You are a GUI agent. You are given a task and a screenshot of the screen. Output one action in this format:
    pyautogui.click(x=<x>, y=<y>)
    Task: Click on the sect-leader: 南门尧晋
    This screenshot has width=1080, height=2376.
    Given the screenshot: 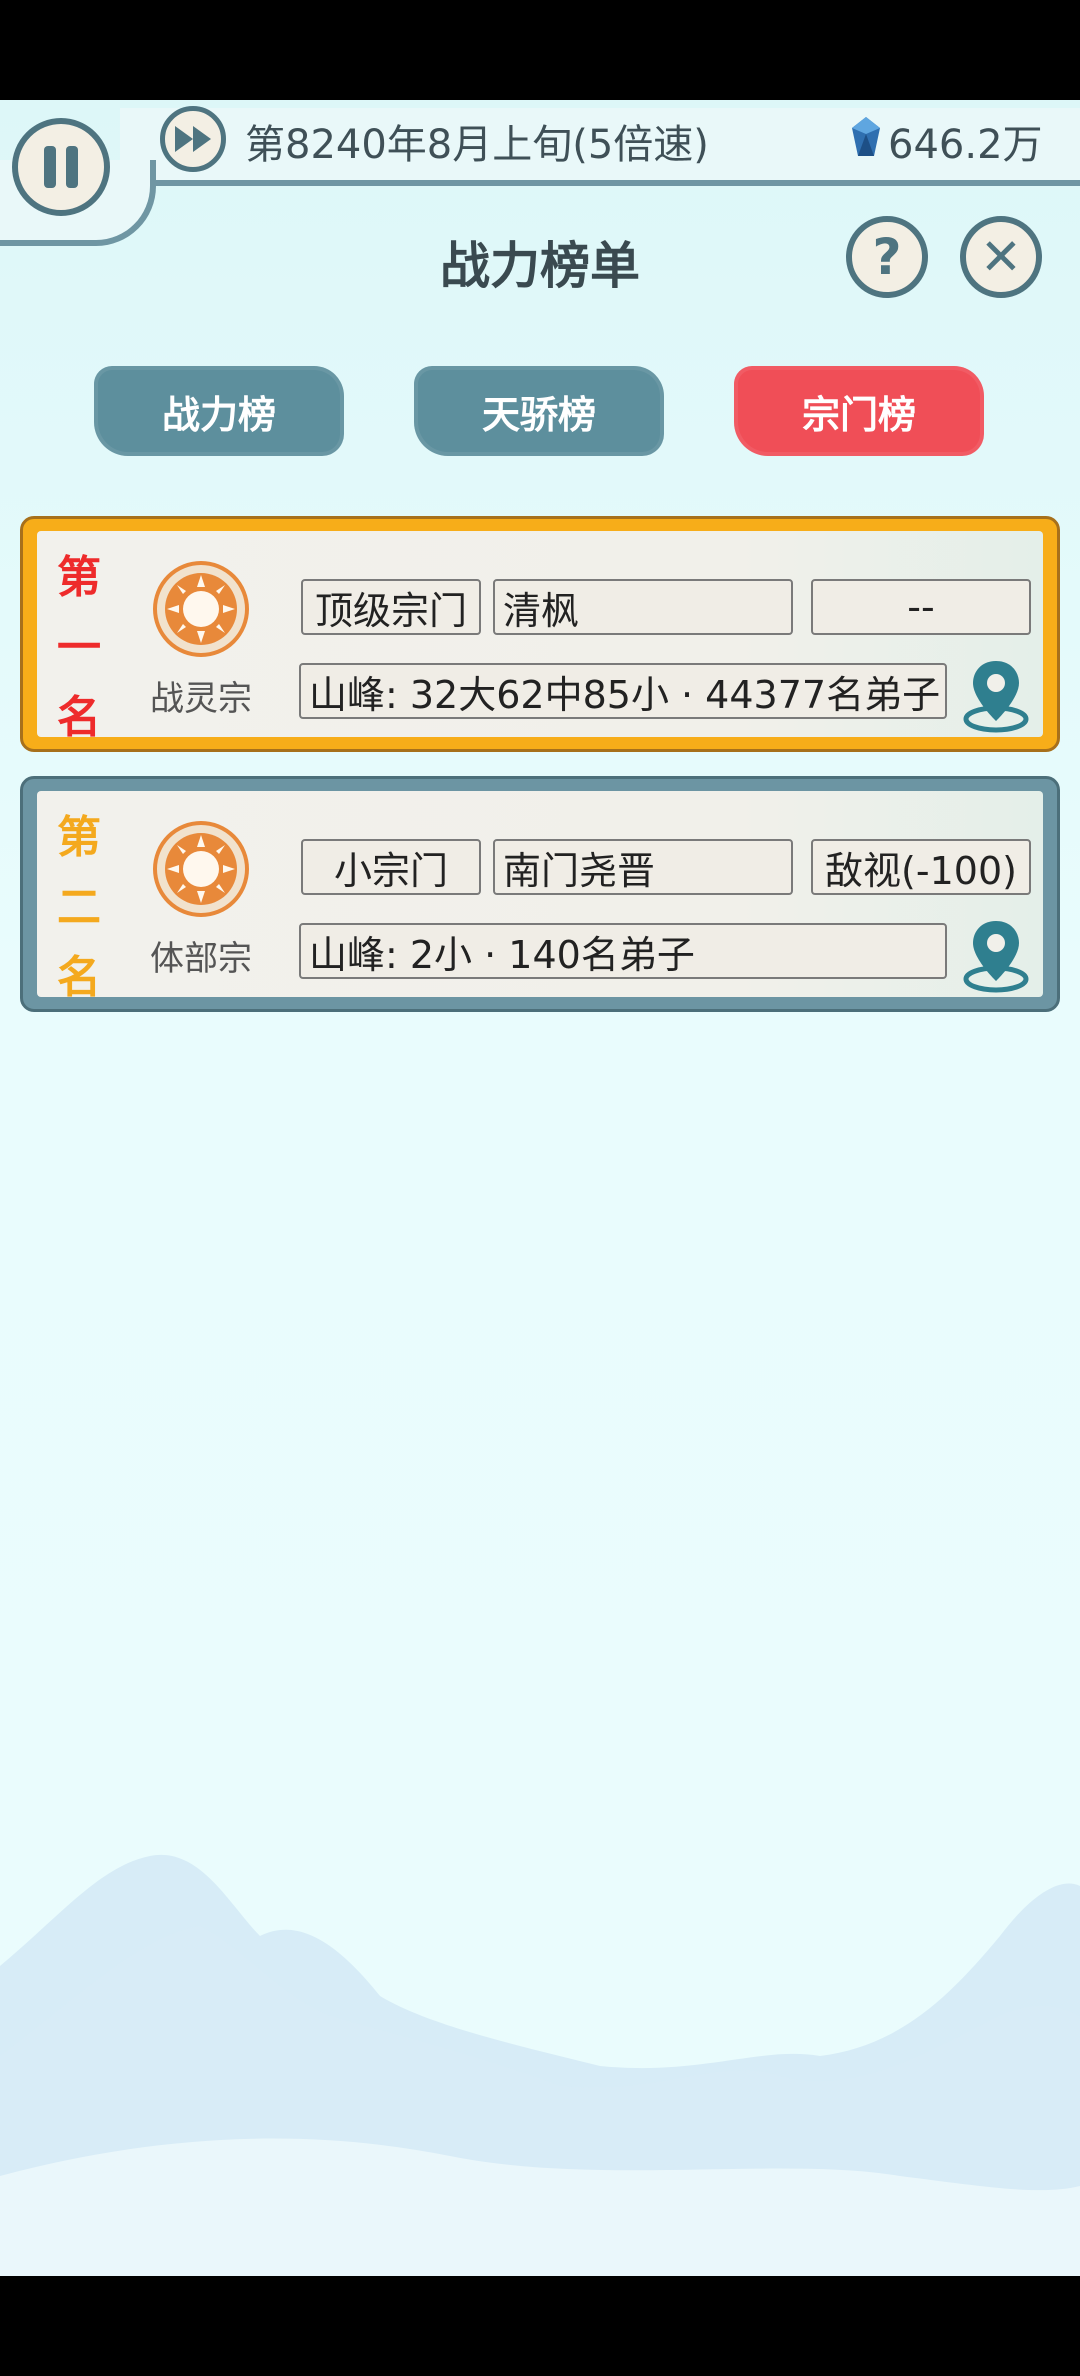 What is the action you would take?
    pyautogui.click(x=643, y=867)
    